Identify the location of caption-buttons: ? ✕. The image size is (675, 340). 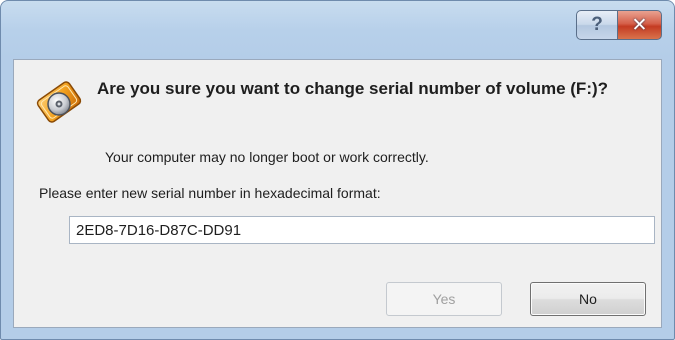
(619, 25).